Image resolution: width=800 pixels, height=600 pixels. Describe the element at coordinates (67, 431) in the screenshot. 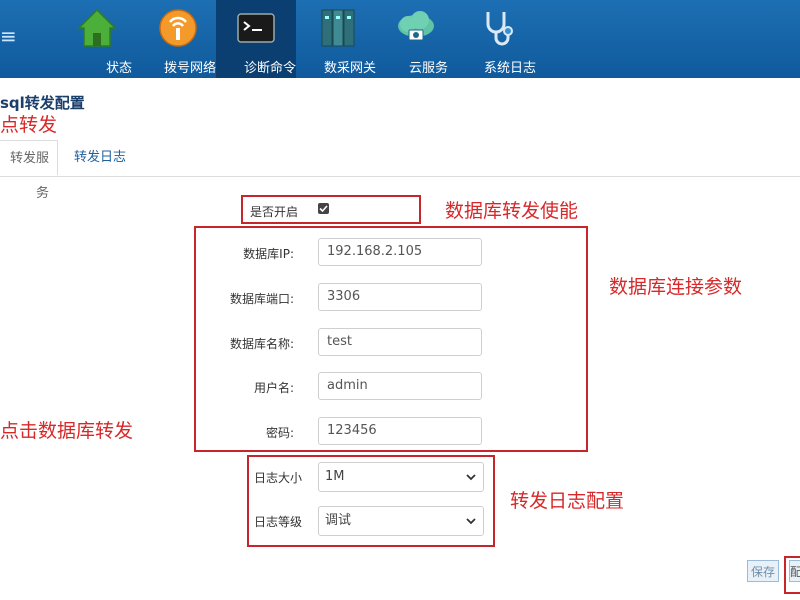

I see `annotation-click: 点击数据库转发` at that location.